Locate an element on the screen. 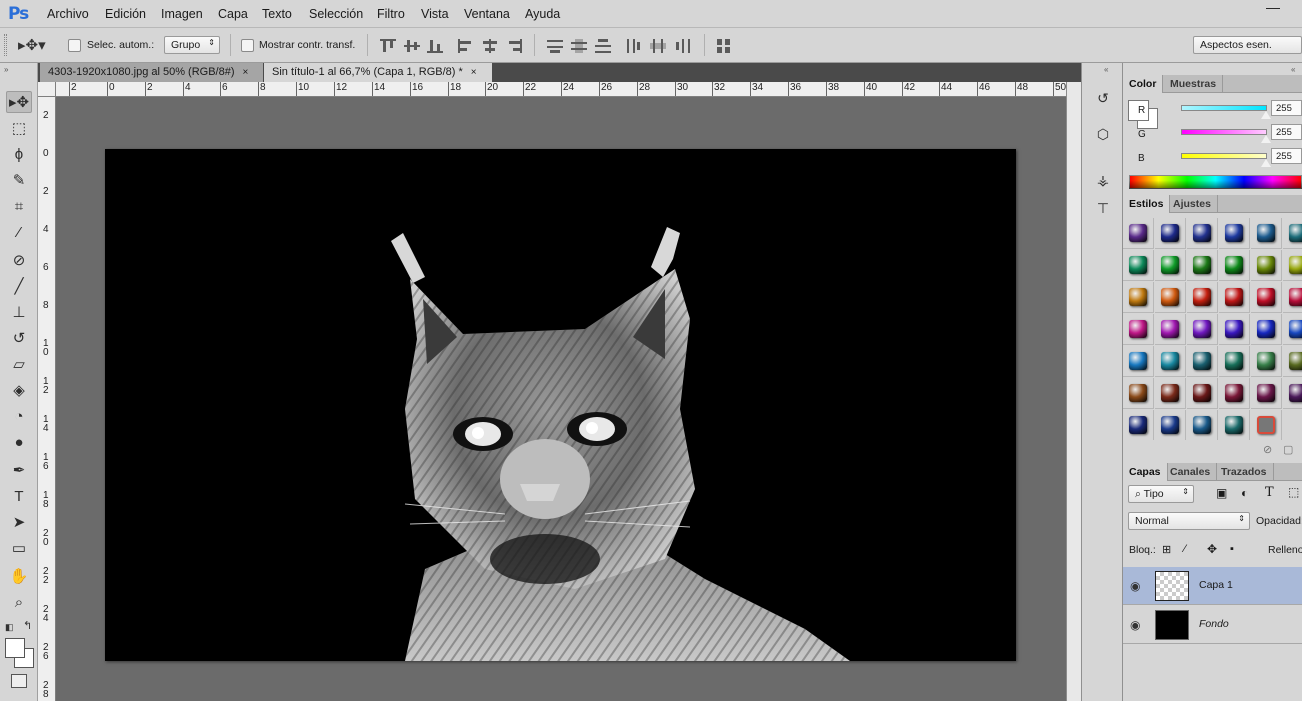  new-style-icon: ▢ is located at coordinates (1288, 449).